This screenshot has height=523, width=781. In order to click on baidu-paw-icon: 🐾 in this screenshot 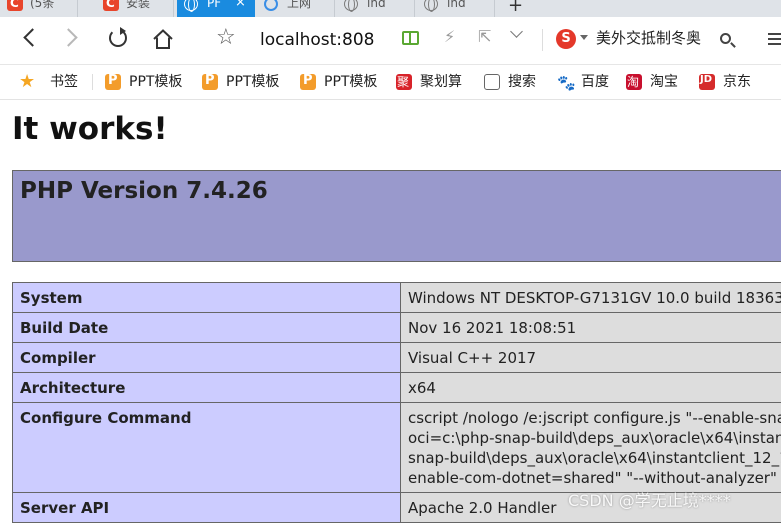, I will do `click(565, 82)`.